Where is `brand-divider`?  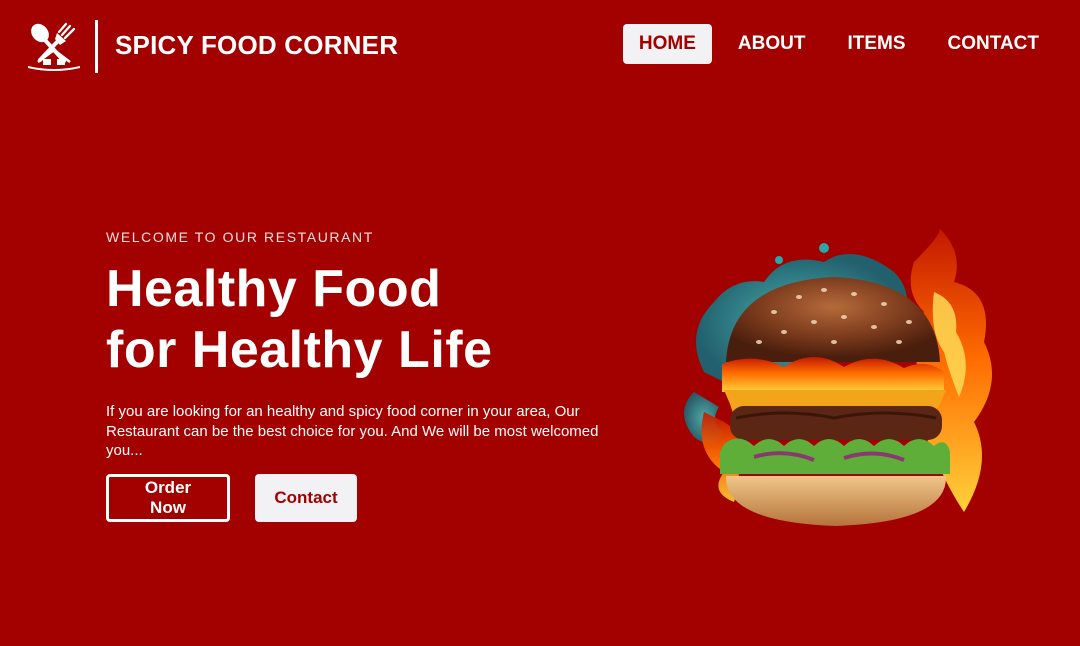 brand-divider is located at coordinates (96, 46).